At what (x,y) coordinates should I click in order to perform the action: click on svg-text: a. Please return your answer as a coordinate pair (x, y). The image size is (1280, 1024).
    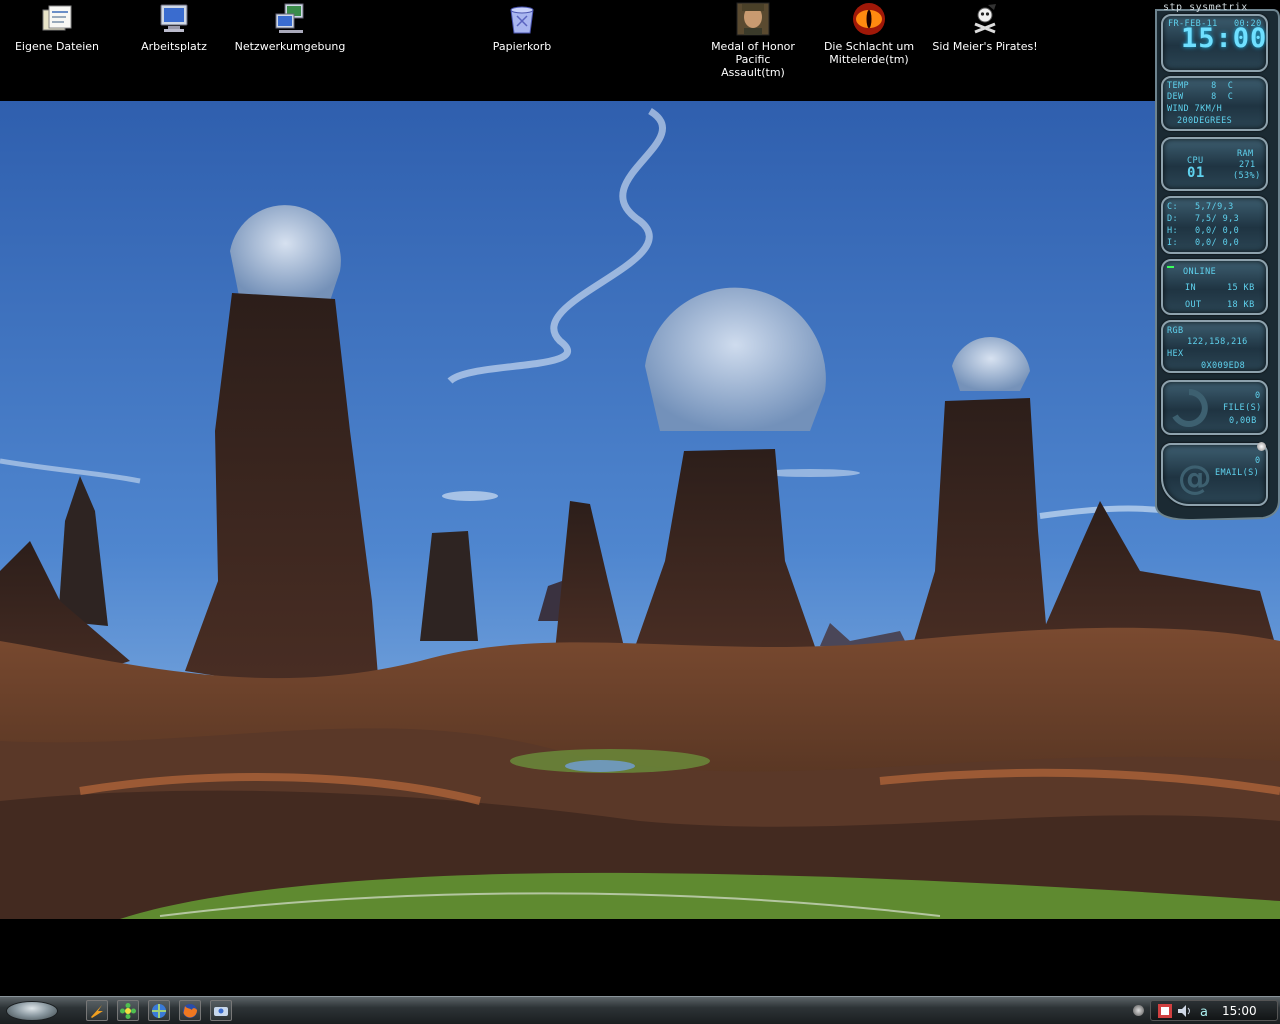
    Looking at the image, I should click on (1204, 1012).